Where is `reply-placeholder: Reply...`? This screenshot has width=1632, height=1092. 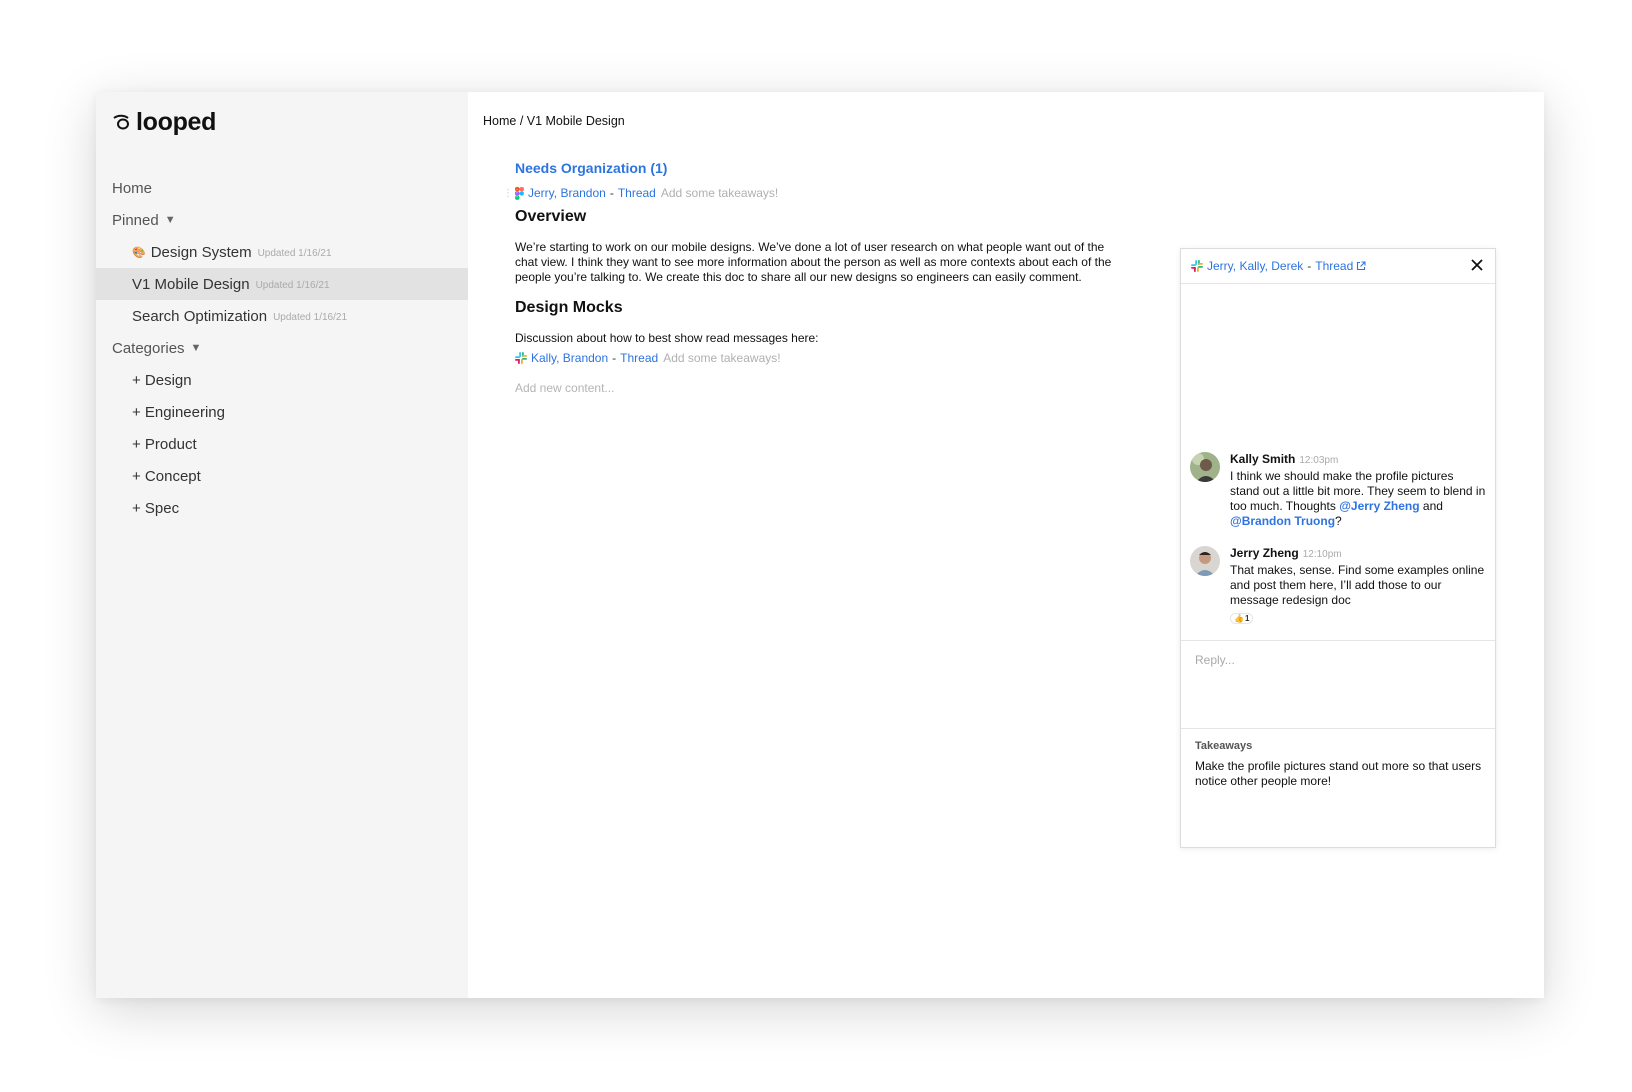
reply-placeholder: Reply... is located at coordinates (1215, 660).